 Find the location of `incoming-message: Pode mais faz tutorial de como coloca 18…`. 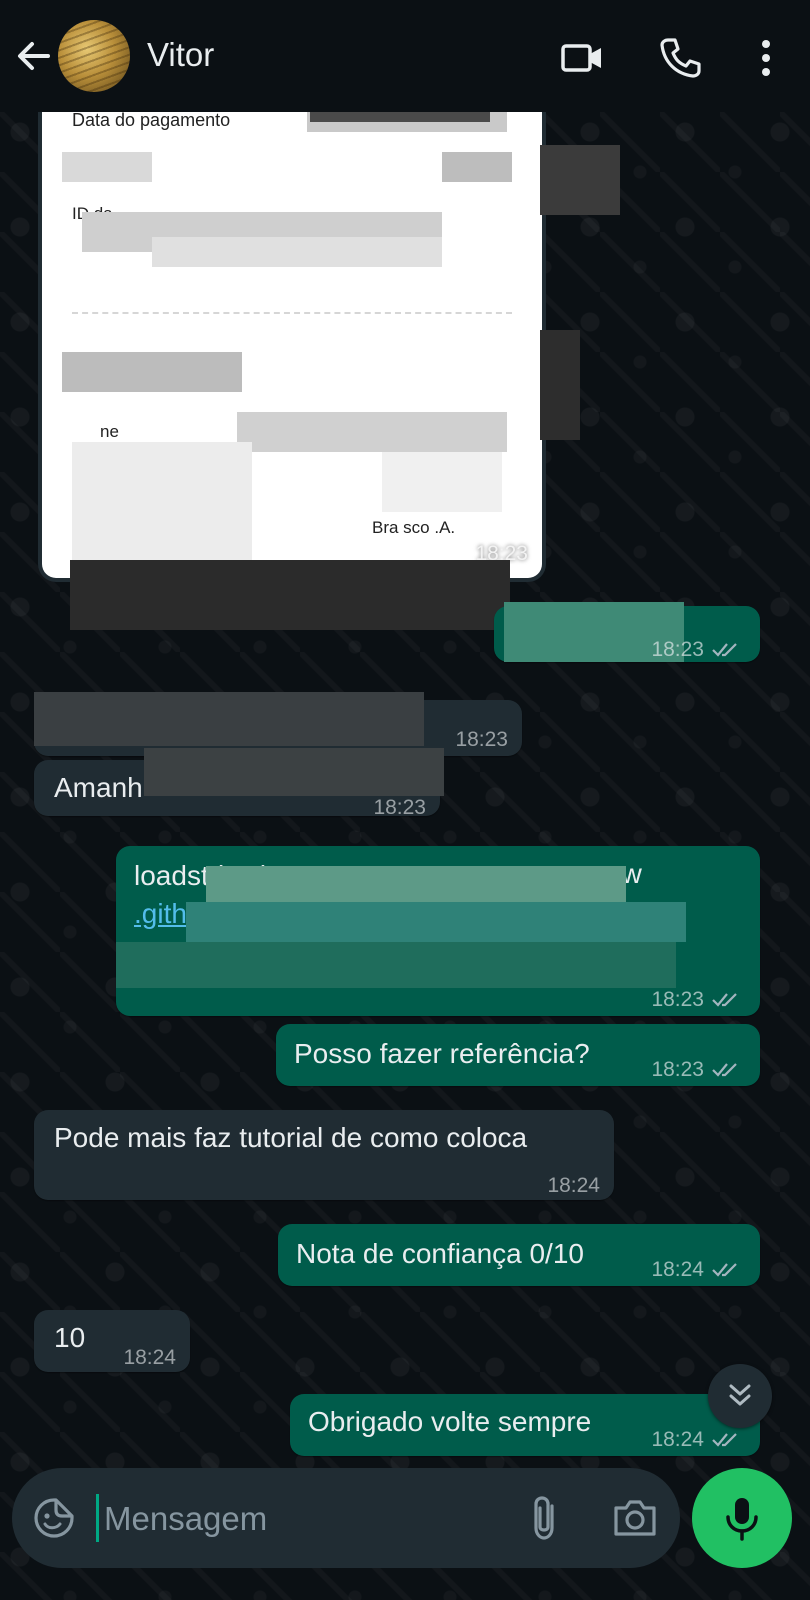

incoming-message: Pode mais faz tutorial de como coloca 18… is located at coordinates (324, 1155).